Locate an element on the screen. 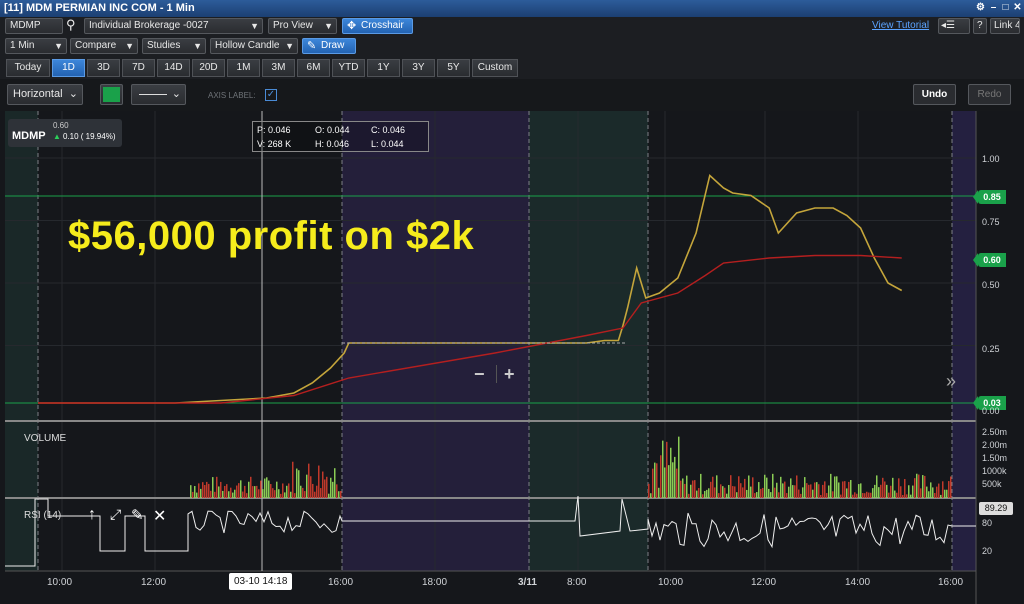 The height and width of the screenshot is (604, 1024). close-icon: ✕ is located at coordinates (1017, 8).